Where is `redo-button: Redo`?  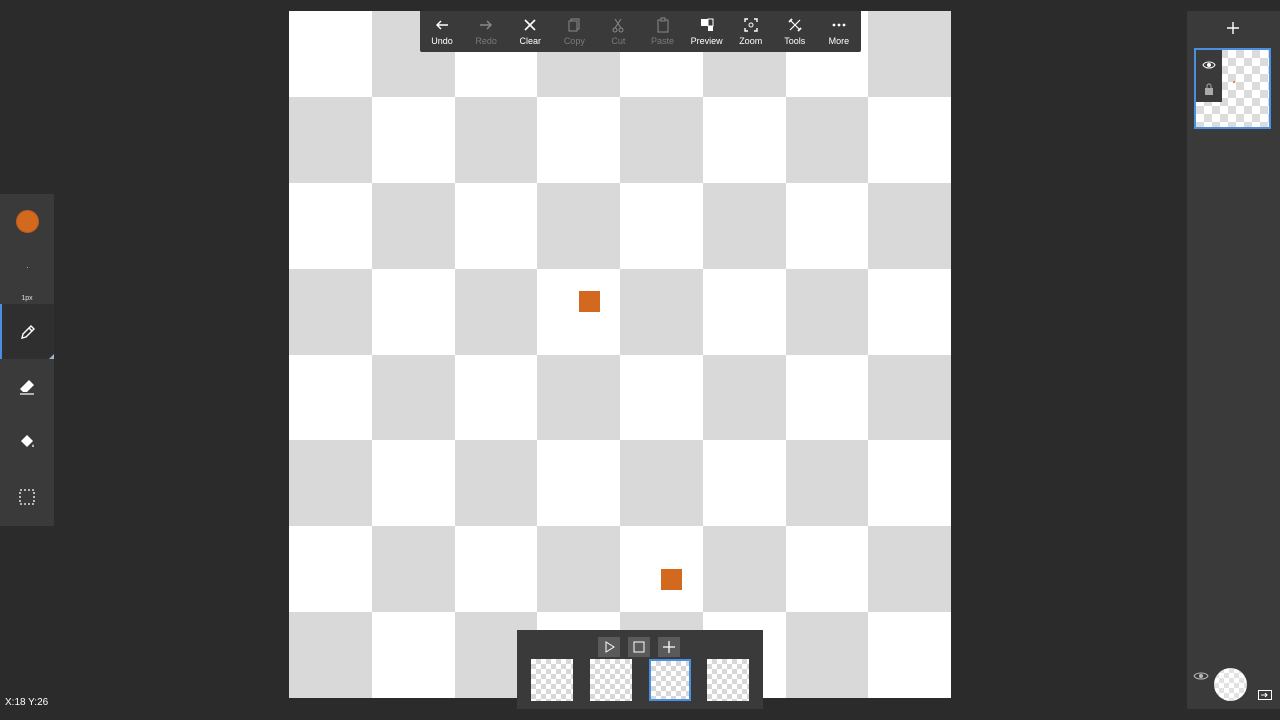 redo-button: Redo is located at coordinates (486, 31).